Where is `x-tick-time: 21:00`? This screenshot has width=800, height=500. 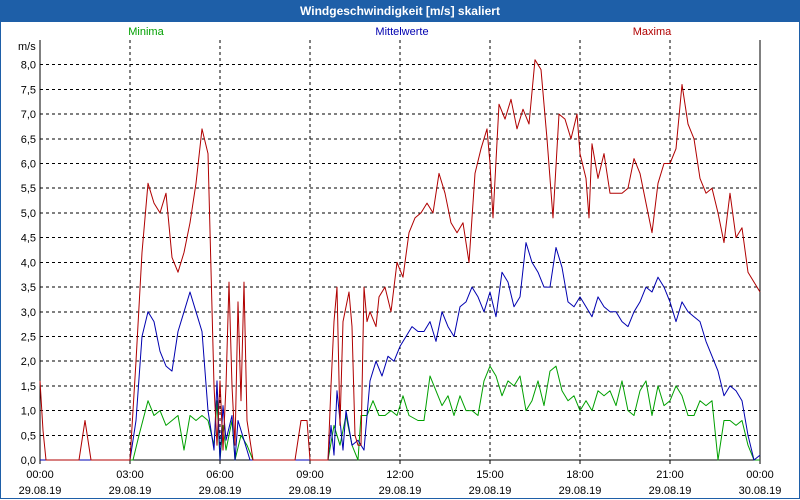
x-tick-time: 21:00 is located at coordinates (670, 475).